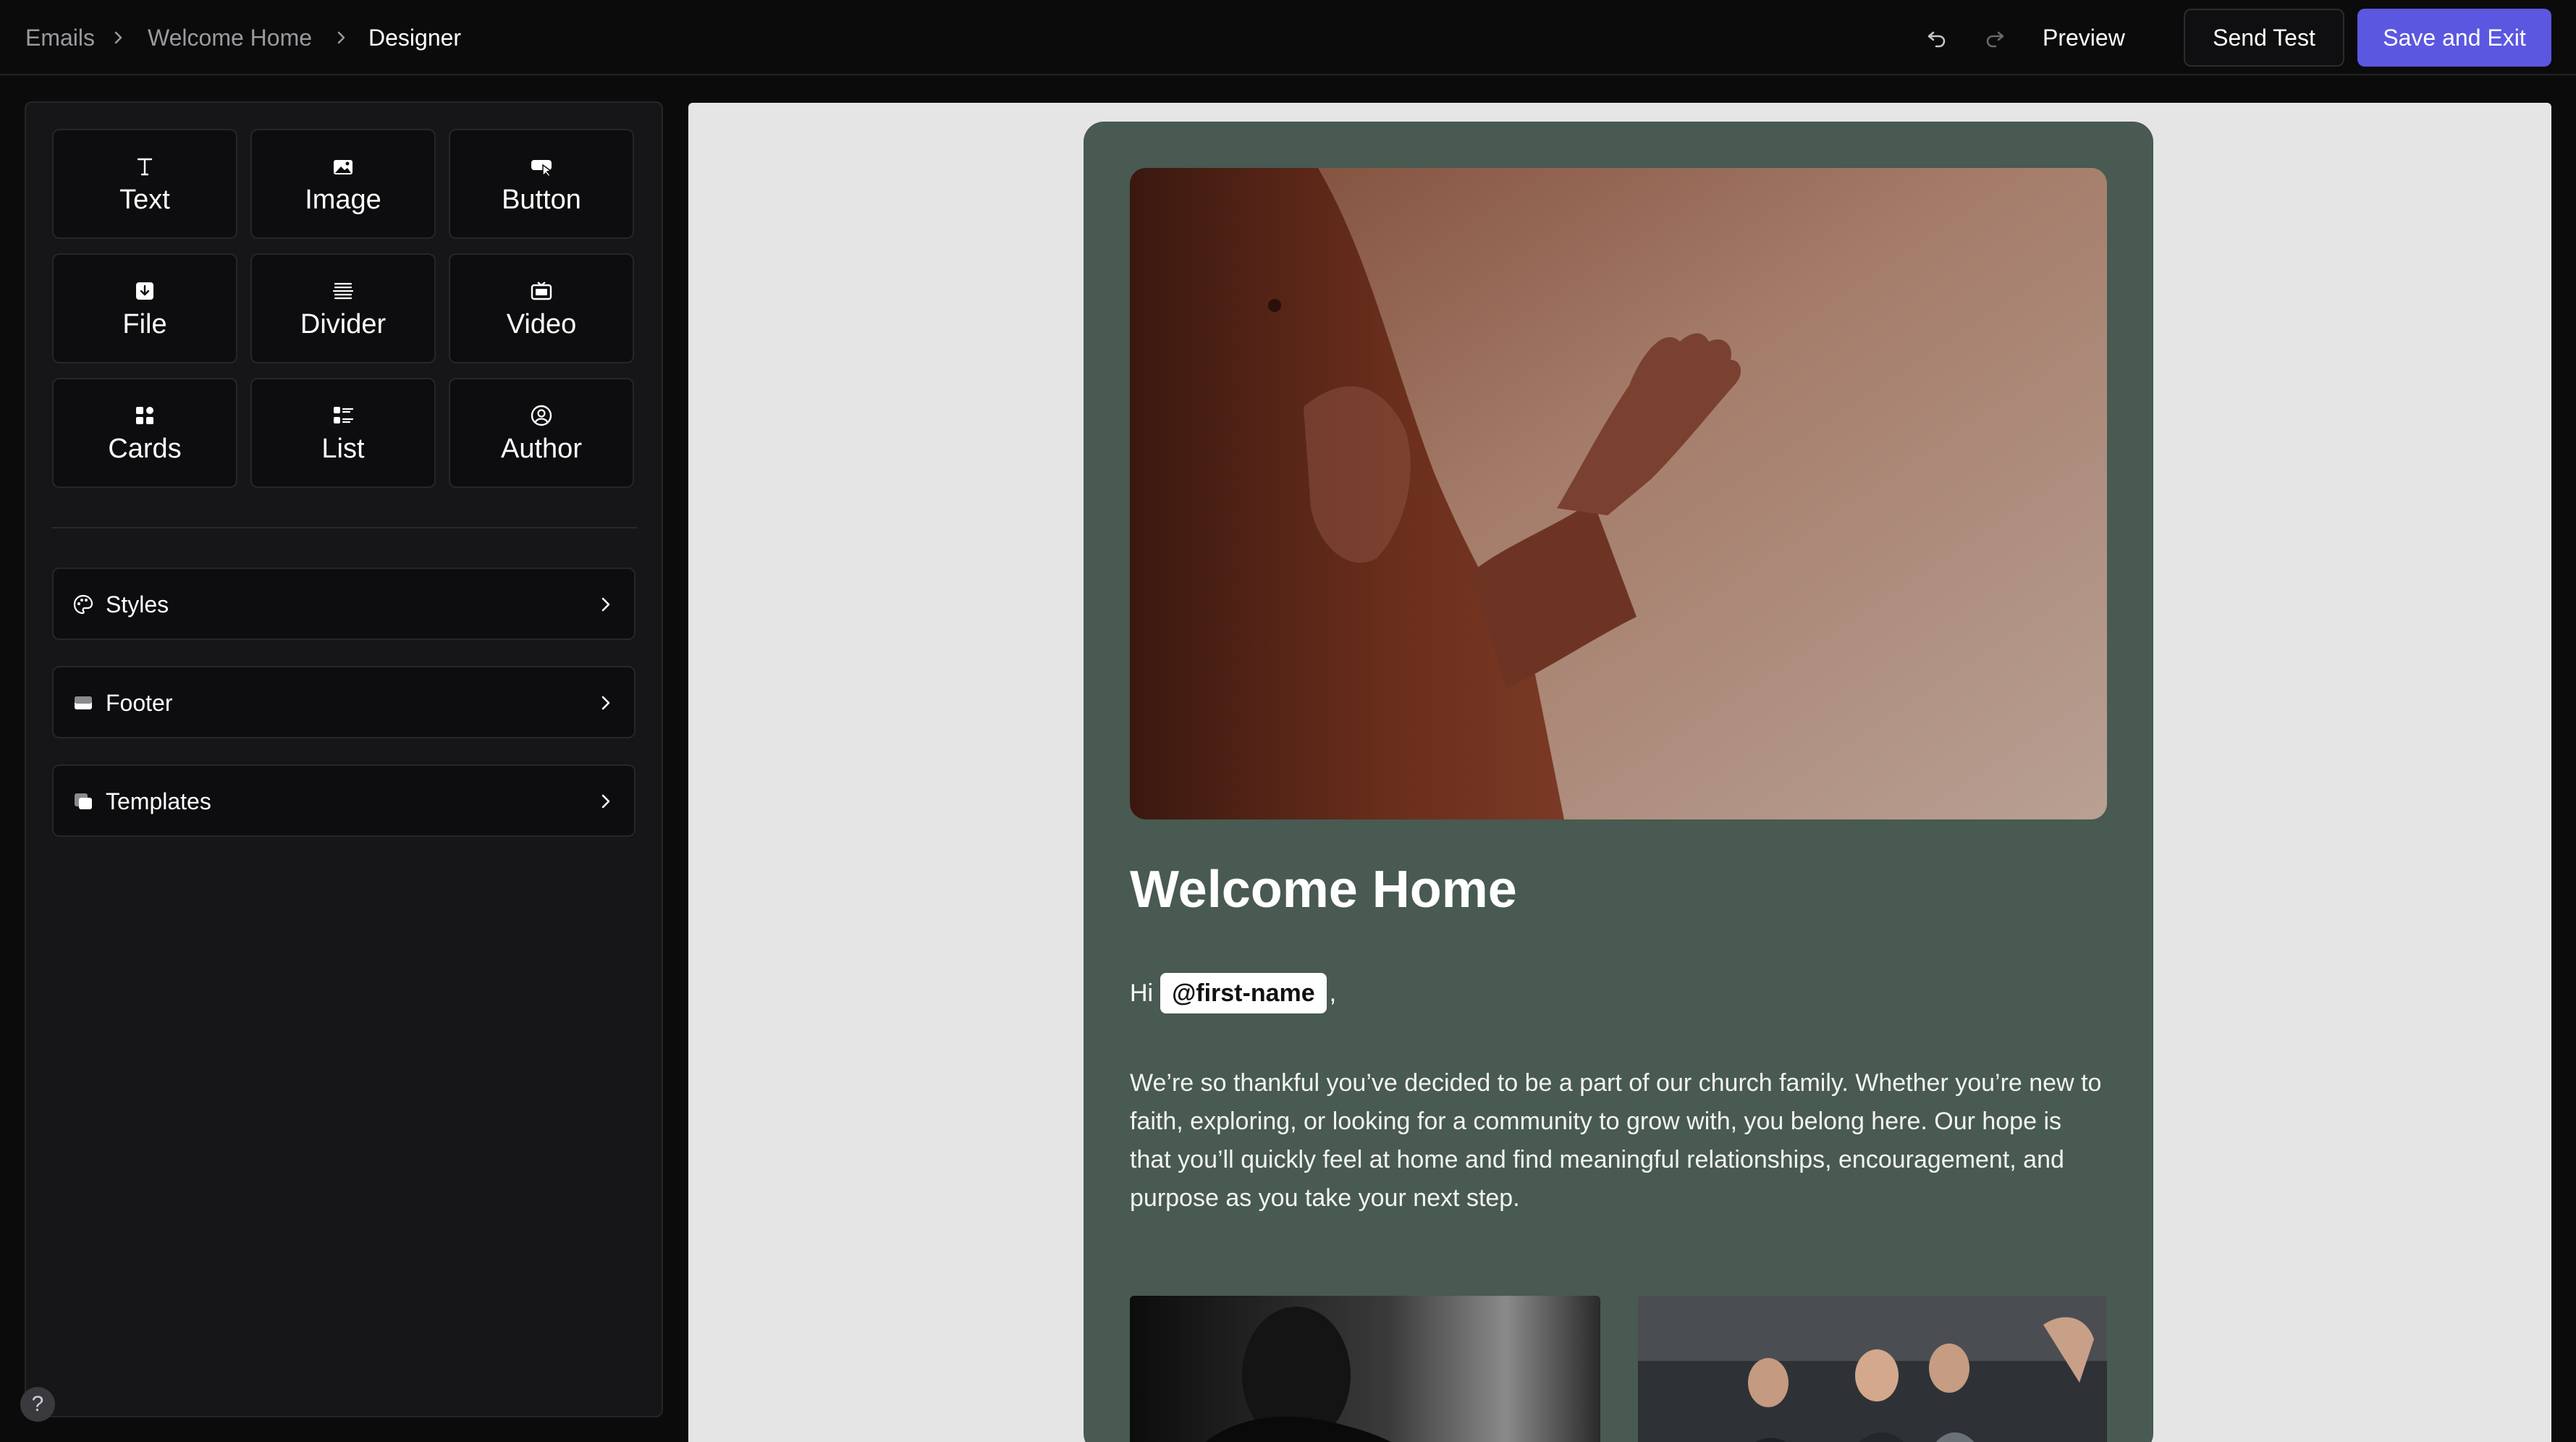 This screenshot has height=1442, width=2576. I want to click on block-button: Button, so click(541, 184).